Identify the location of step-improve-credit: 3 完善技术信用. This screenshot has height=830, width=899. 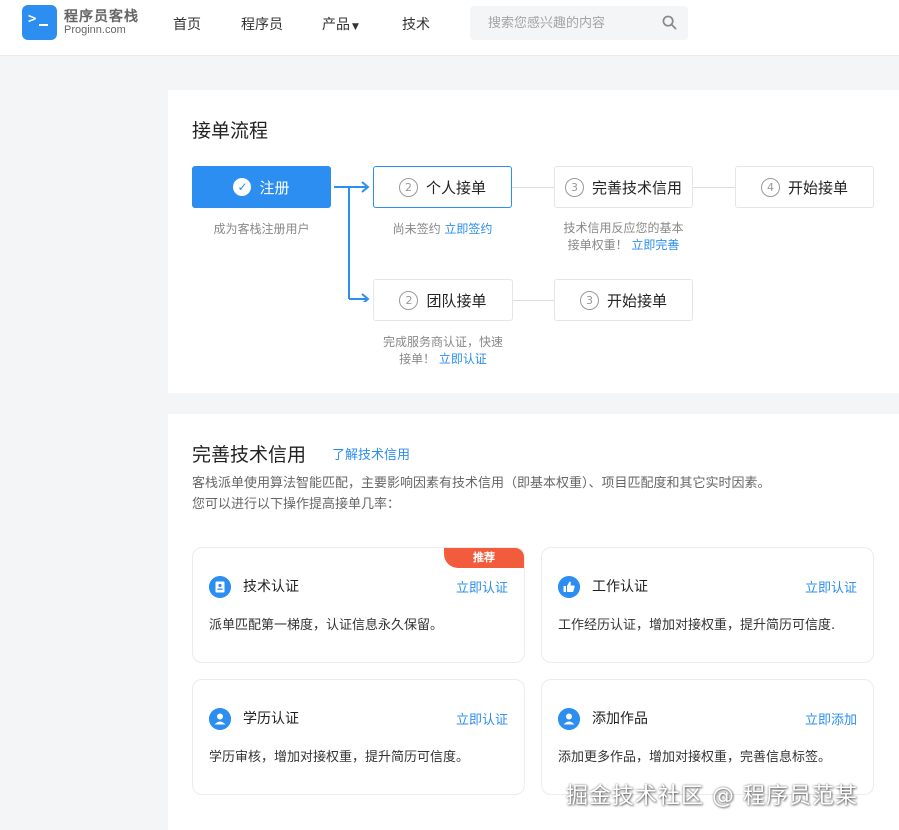
(623, 187).